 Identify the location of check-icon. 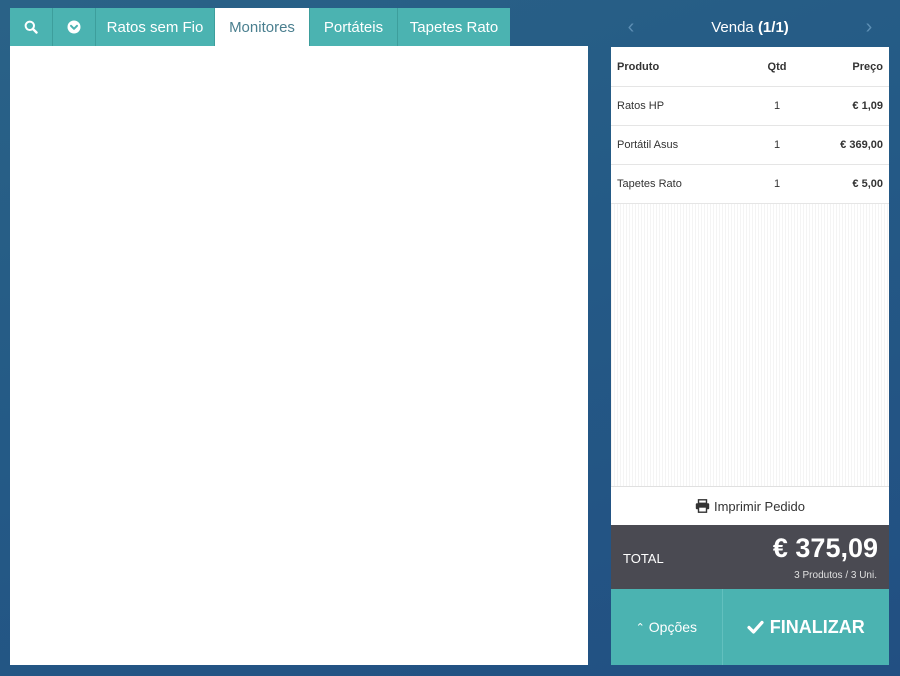
(755, 627).